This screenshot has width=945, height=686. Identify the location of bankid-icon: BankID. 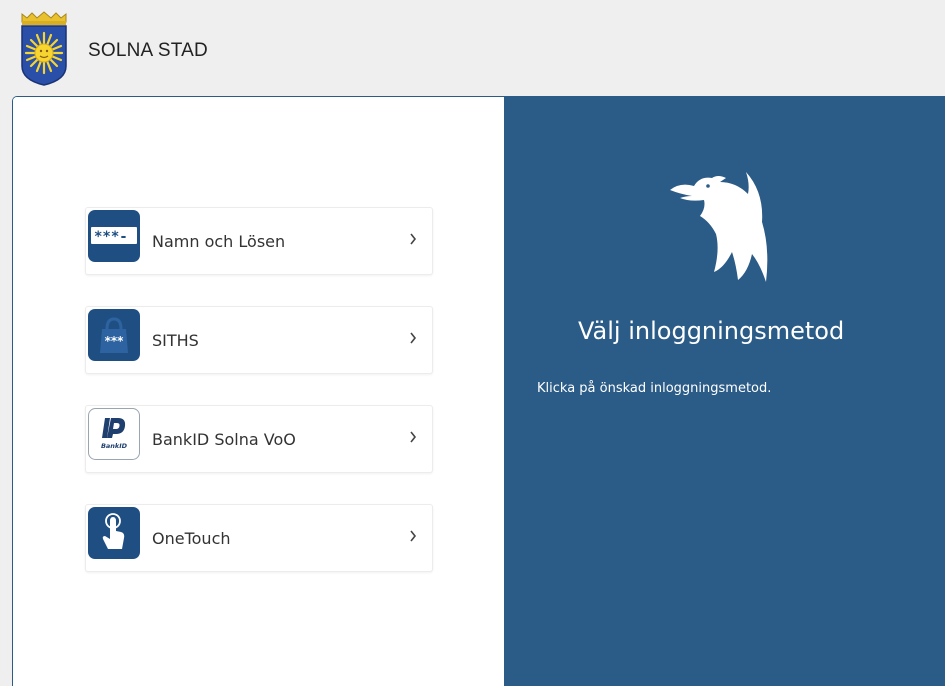
(114, 434).